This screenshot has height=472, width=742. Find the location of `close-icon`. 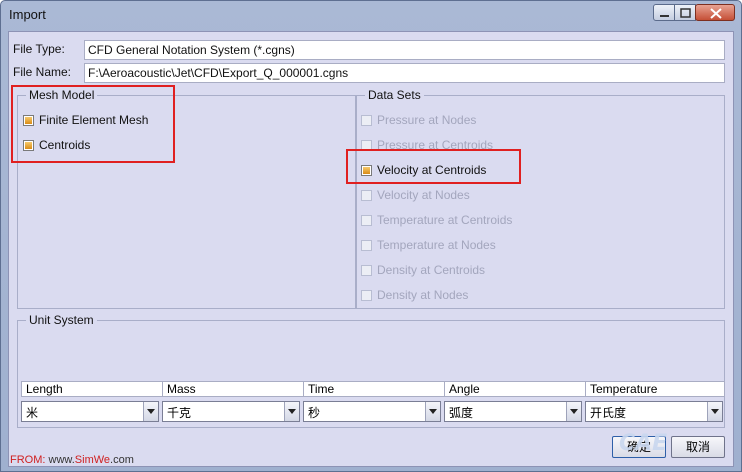

close-icon is located at coordinates (716, 13).